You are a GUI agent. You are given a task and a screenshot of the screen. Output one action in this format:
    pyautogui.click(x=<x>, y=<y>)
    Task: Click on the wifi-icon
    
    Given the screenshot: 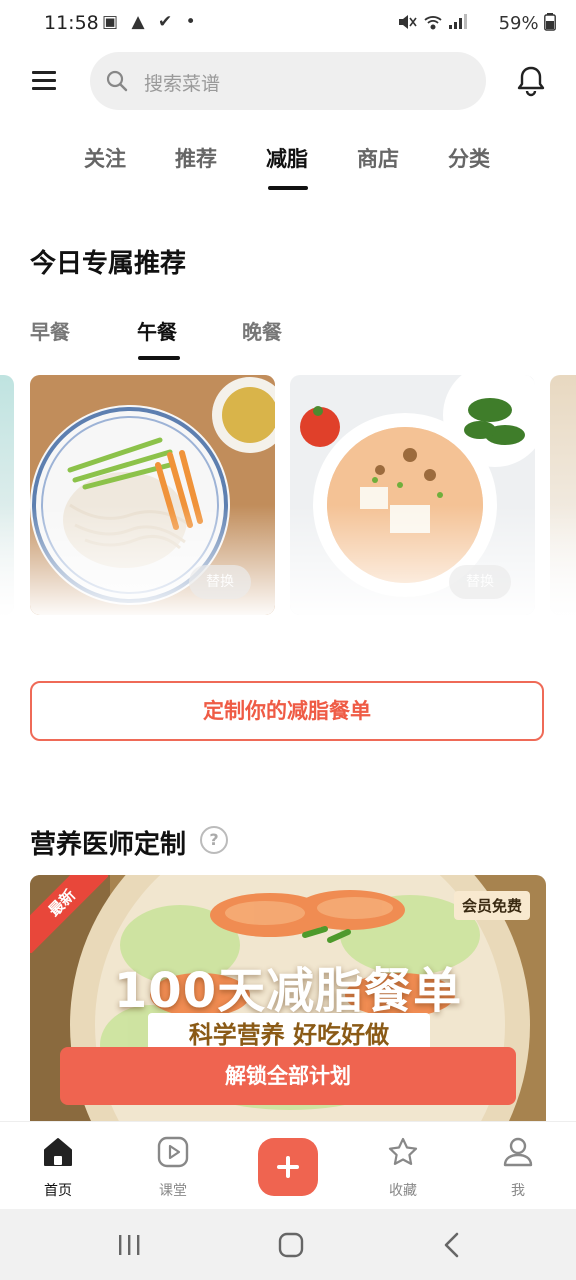 What is the action you would take?
    pyautogui.click(x=433, y=23)
    